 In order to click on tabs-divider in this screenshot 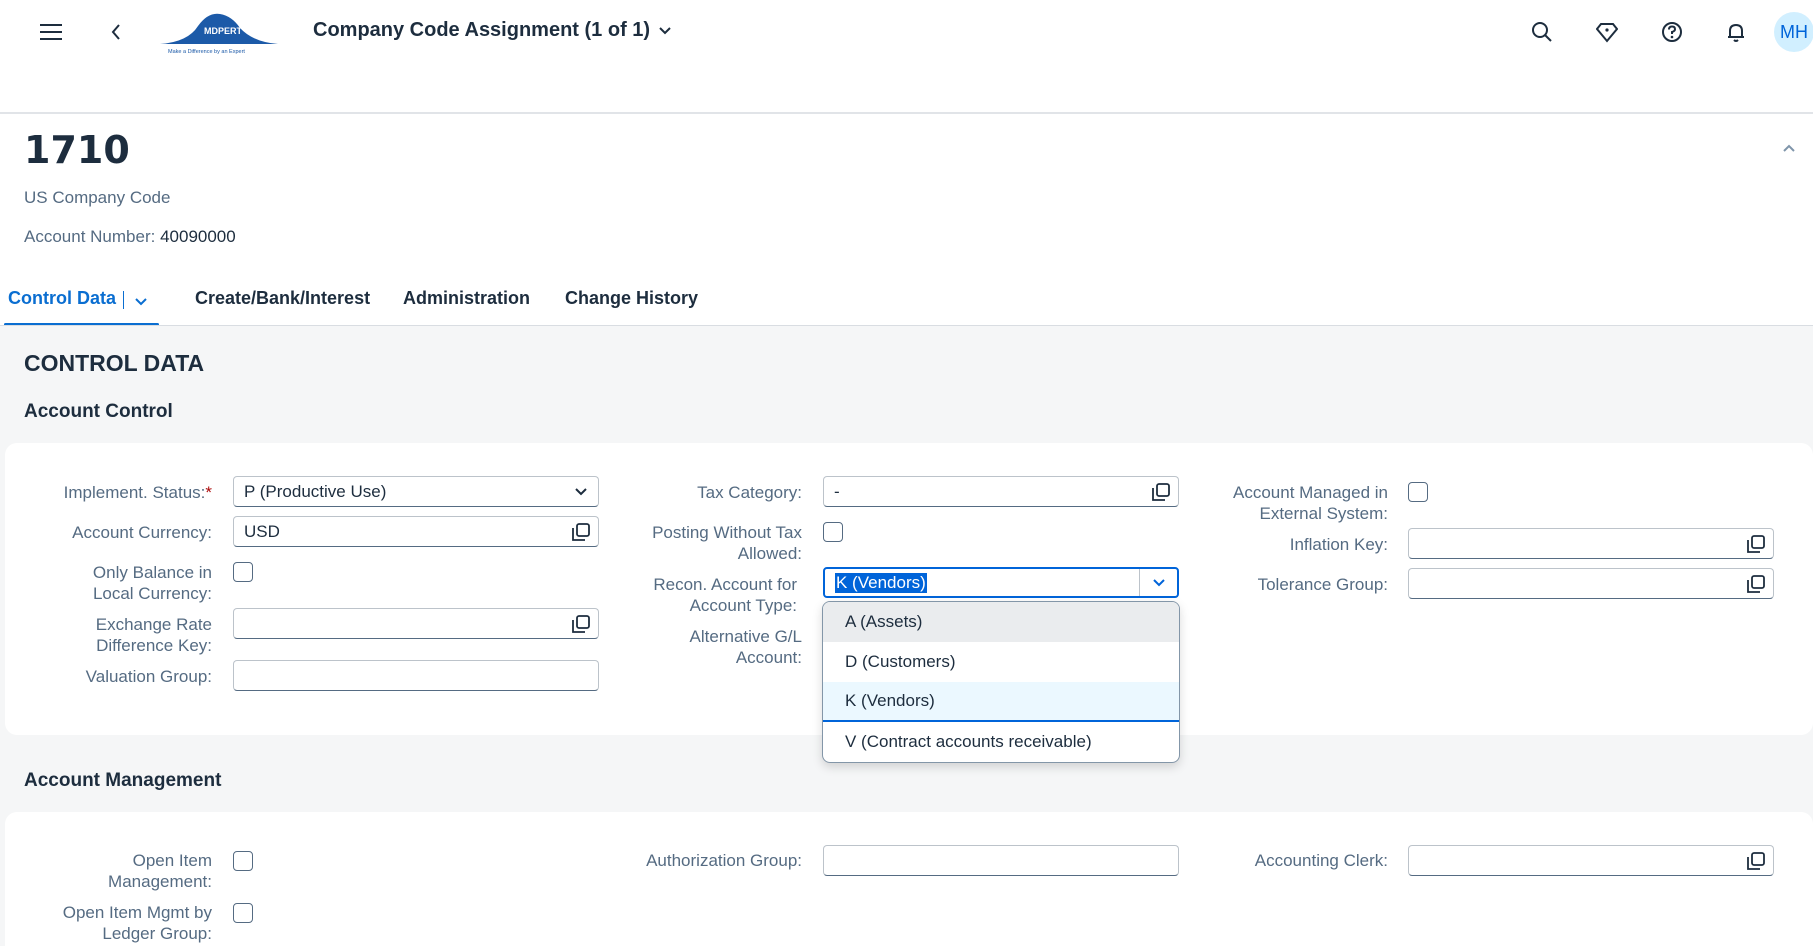, I will do `click(906, 325)`.